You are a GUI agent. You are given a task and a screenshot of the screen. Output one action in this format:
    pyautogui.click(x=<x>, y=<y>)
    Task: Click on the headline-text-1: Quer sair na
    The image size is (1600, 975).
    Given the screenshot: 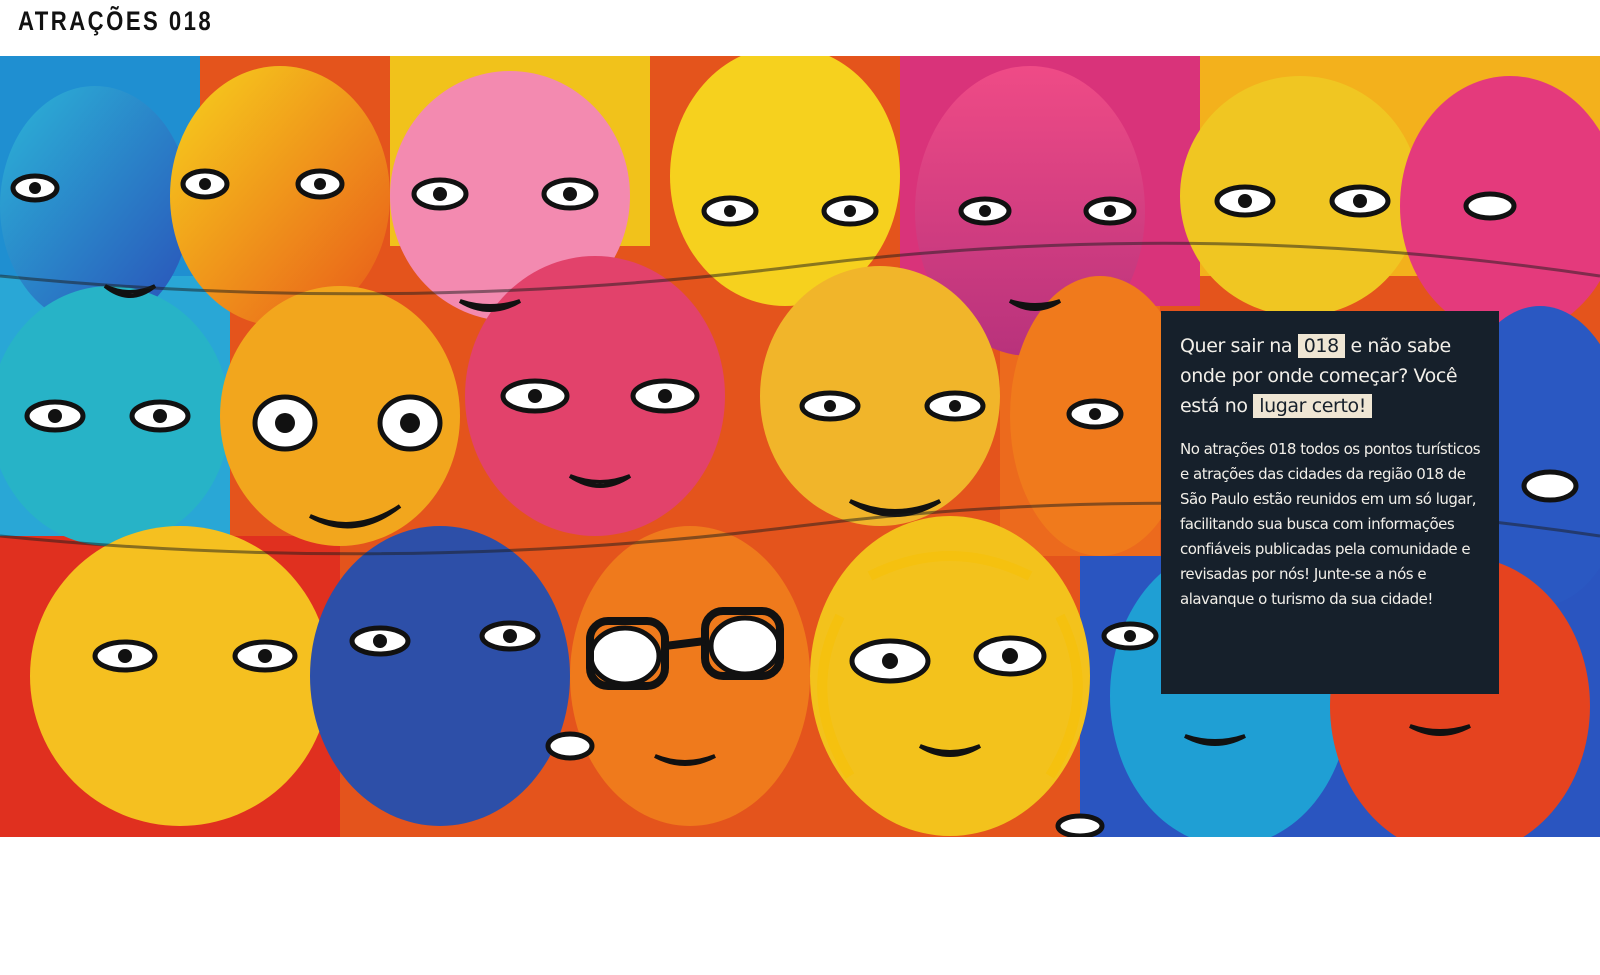 What is the action you would take?
    pyautogui.click(x=1239, y=346)
    